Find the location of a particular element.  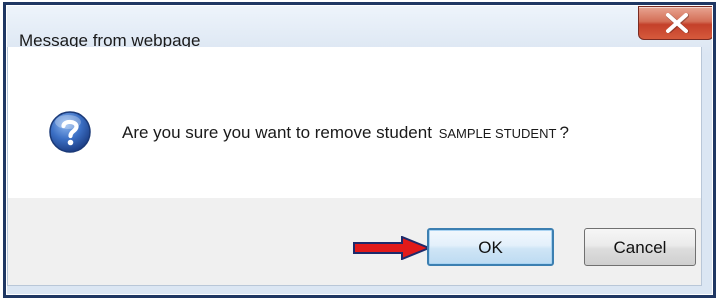

red-arrow-icon is located at coordinates (392, 248).